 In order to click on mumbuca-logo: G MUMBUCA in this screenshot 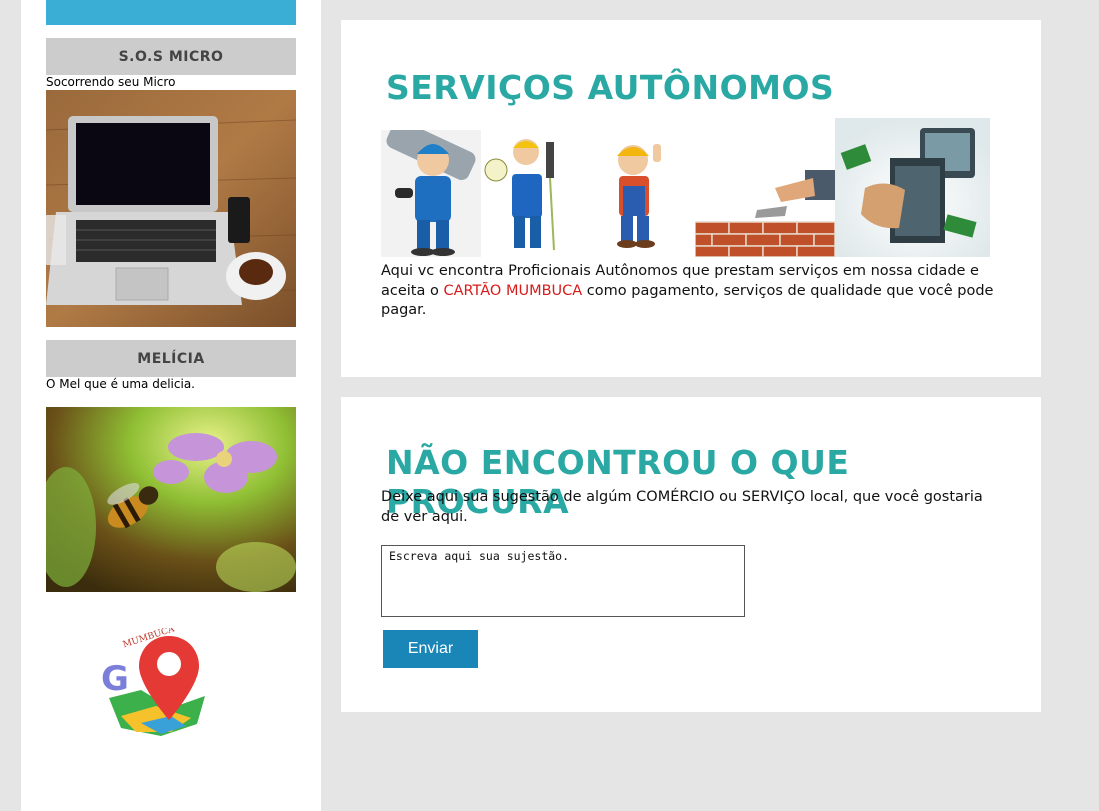, I will do `click(156, 681)`.